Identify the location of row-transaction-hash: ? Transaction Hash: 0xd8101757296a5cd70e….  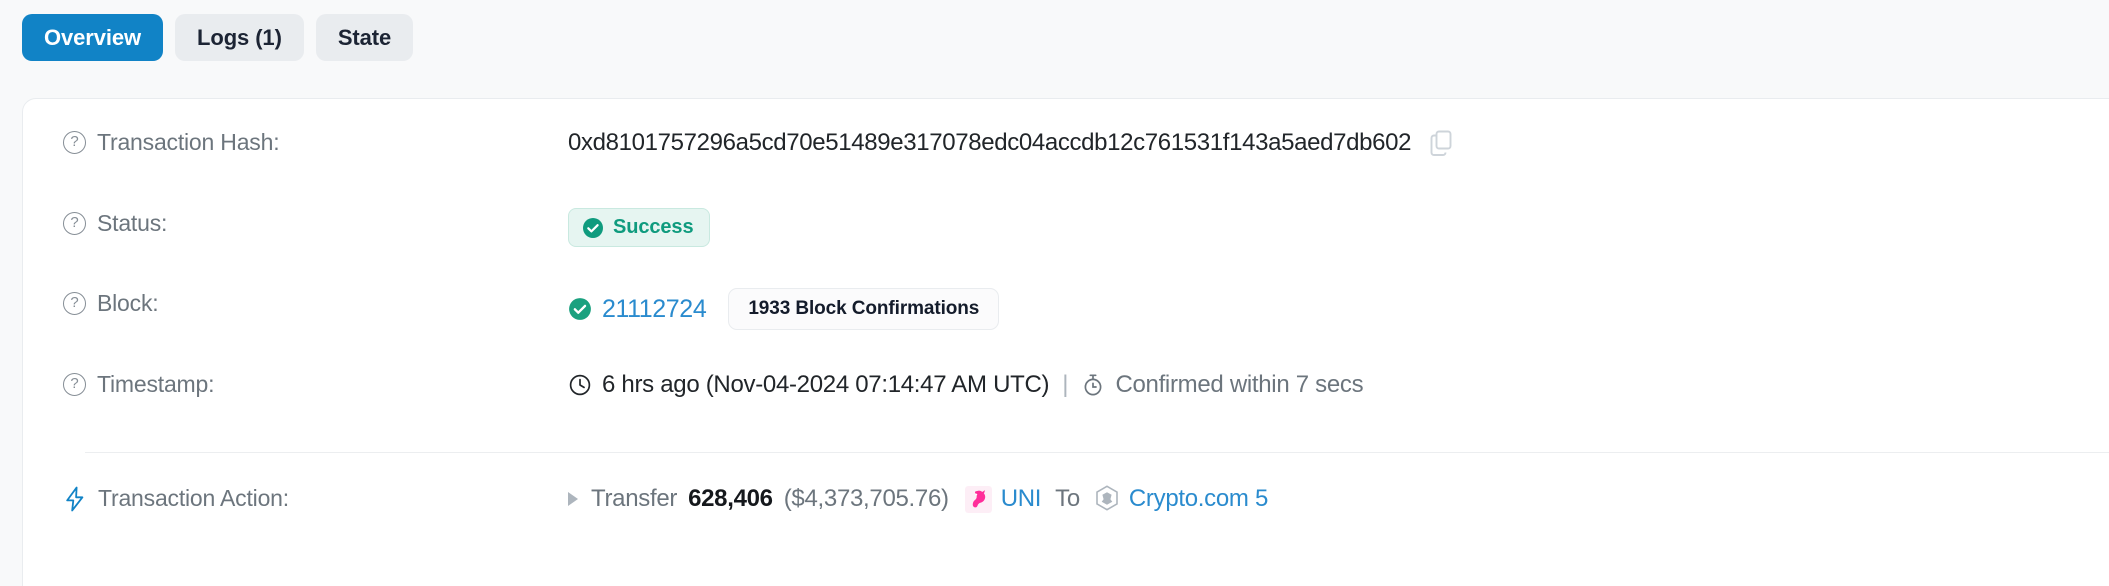
(1066, 156).